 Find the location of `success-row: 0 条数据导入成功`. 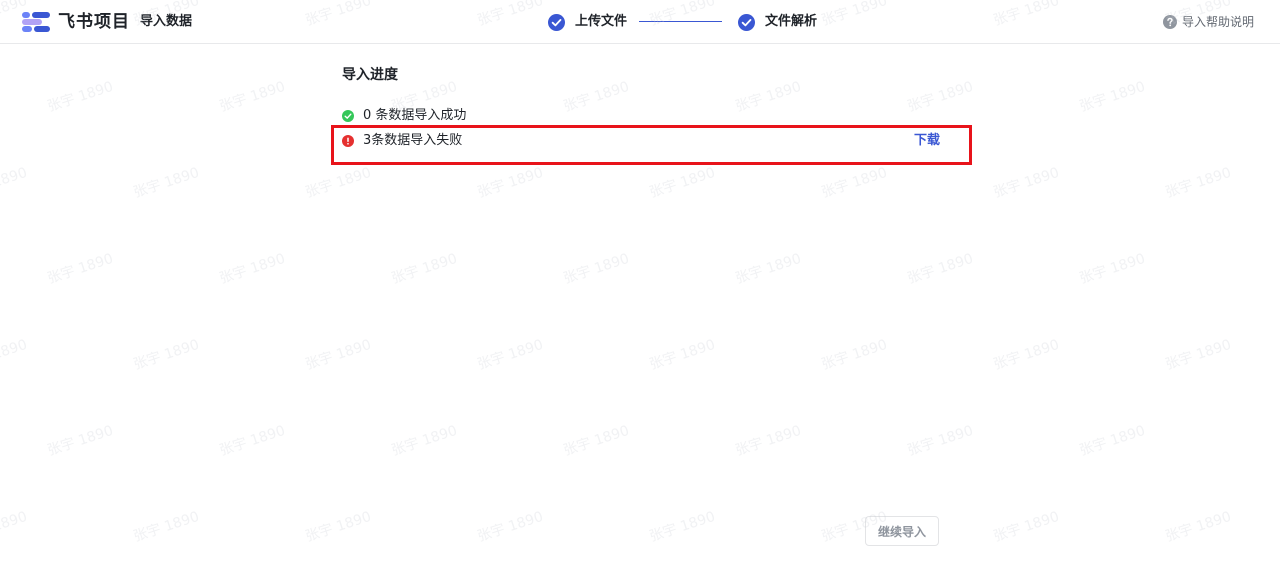

success-row: 0 条数据导入成功 is located at coordinates (404, 116).